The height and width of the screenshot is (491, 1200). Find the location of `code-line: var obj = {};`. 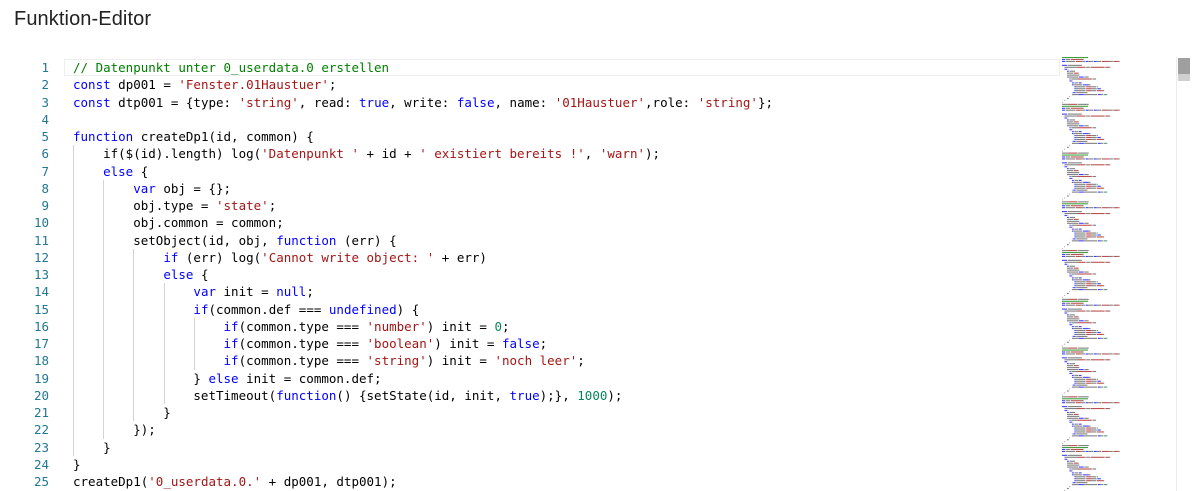

code-line: var obj = {}; is located at coordinates (152, 188).